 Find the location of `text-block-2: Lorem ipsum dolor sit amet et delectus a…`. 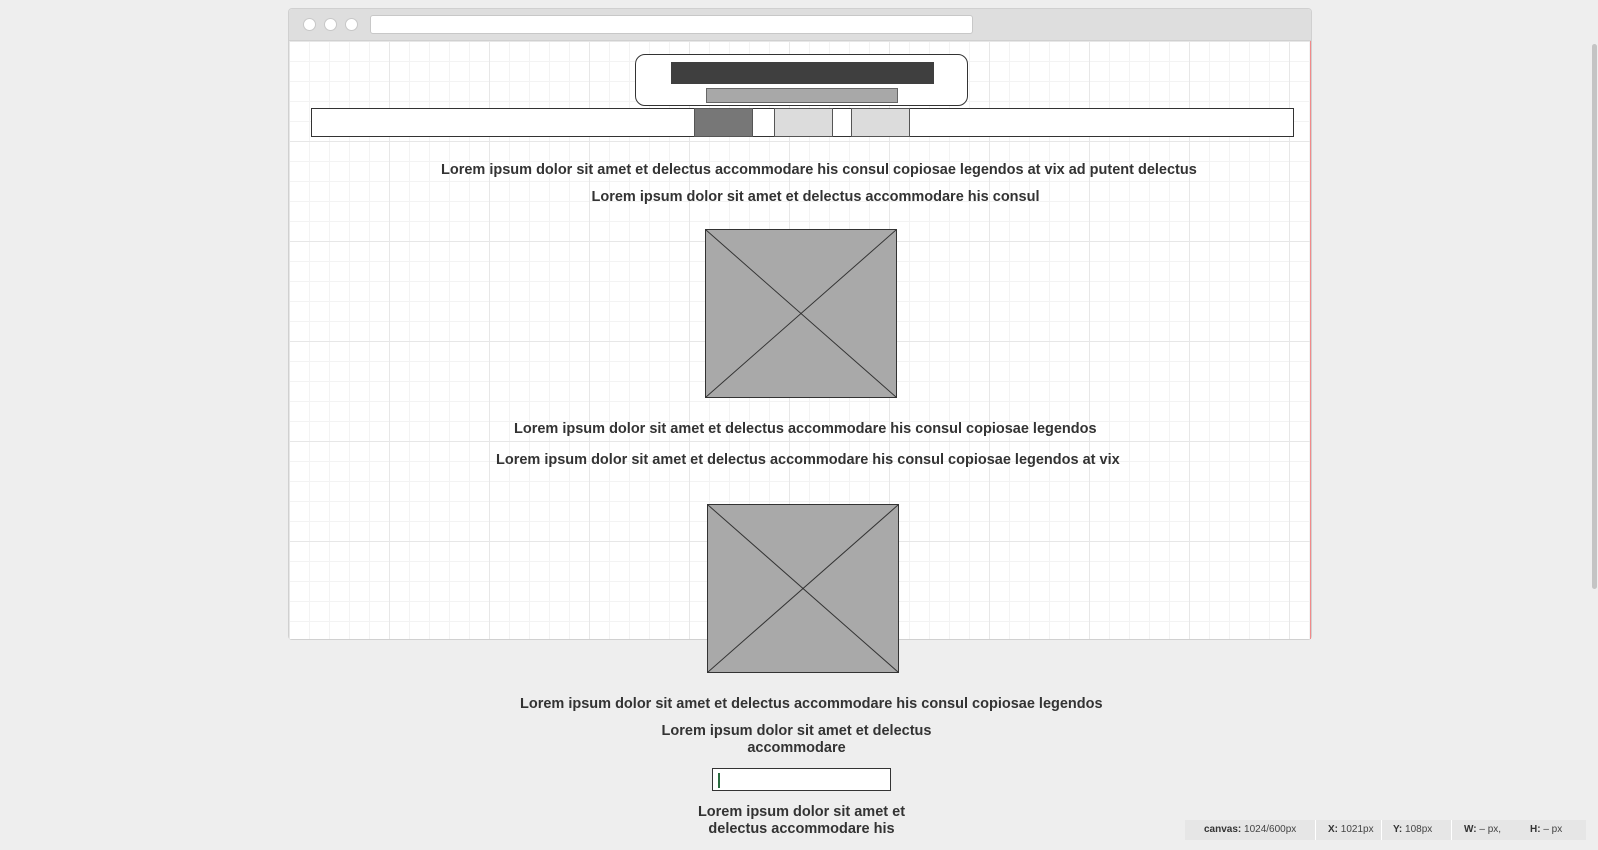

text-block-2: Lorem ipsum dolor sit amet et delectus a… is located at coordinates (815, 197).